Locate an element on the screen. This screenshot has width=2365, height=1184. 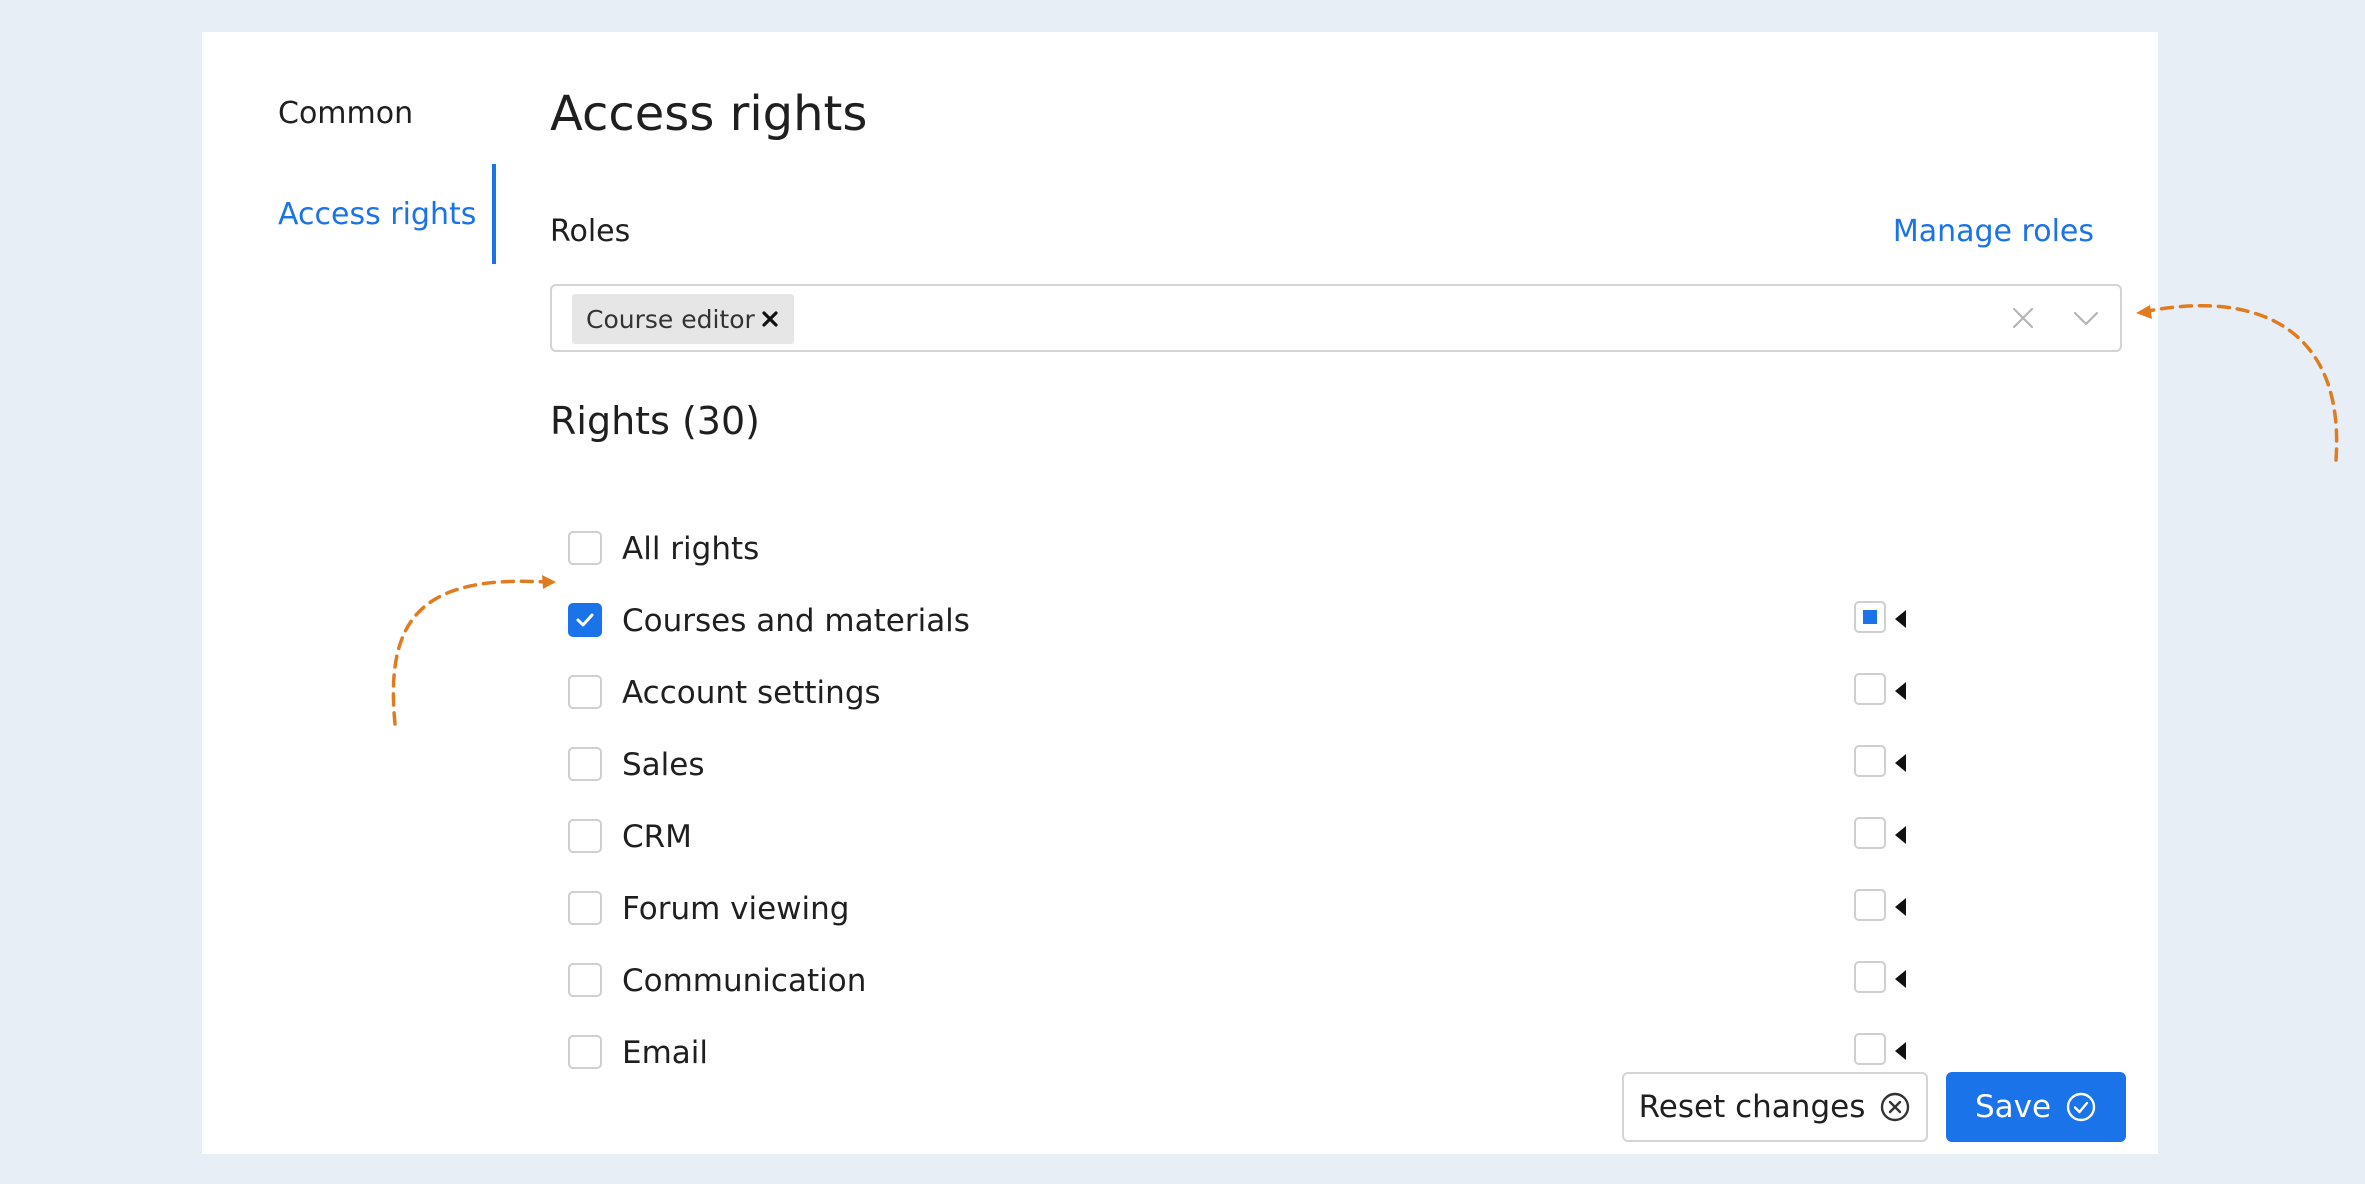
right-row-email: Email is located at coordinates (1368, 1053).